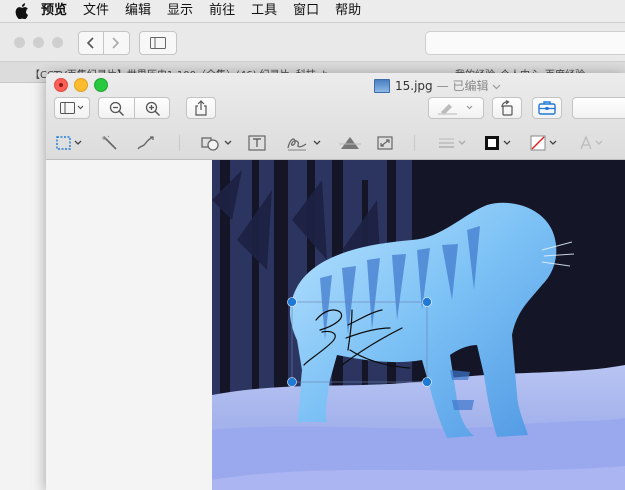 The image size is (625, 490). What do you see at coordinates (382, 85) in the screenshot?
I see `image-file-icon` at bounding box center [382, 85].